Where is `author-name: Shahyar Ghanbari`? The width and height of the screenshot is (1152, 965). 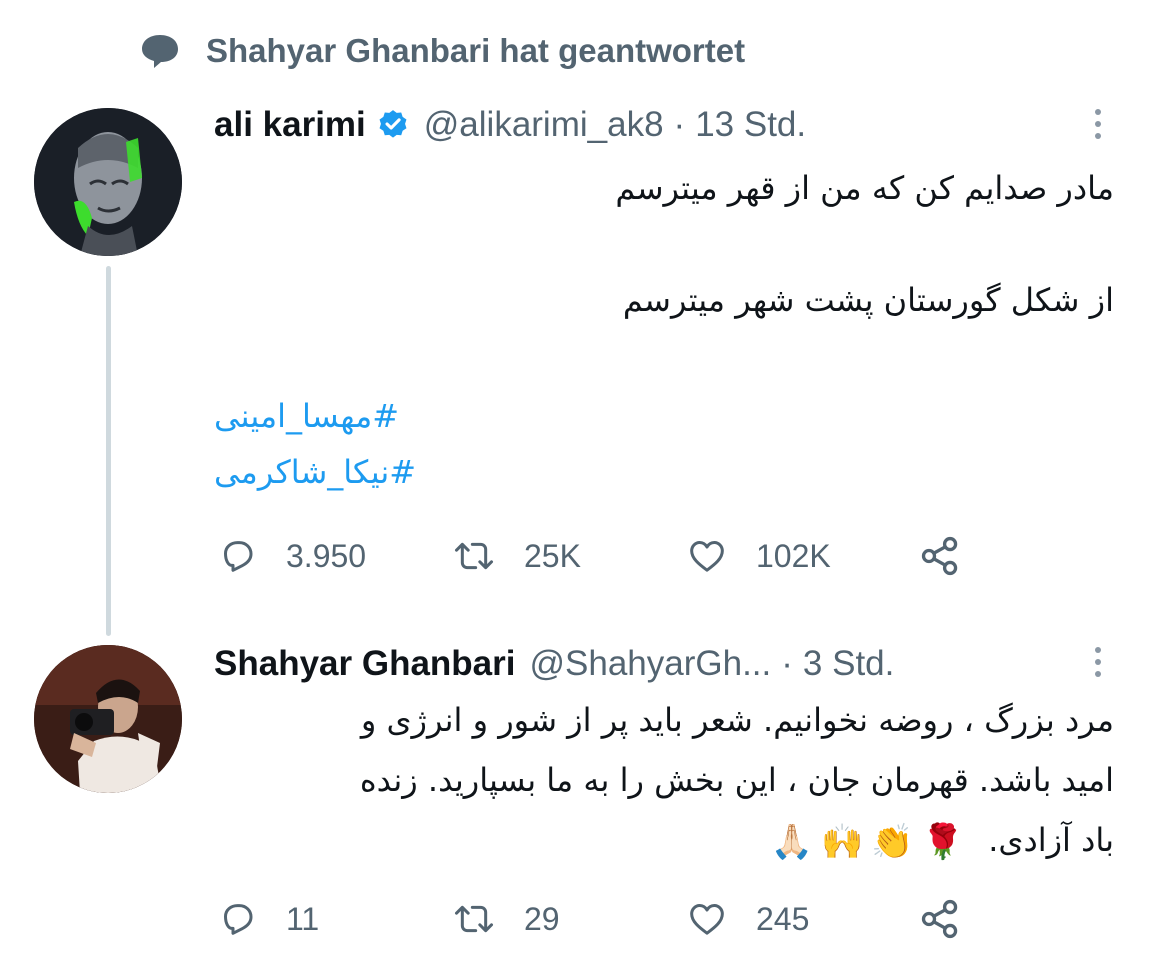
author-name: Shahyar Ghanbari is located at coordinates (364, 664).